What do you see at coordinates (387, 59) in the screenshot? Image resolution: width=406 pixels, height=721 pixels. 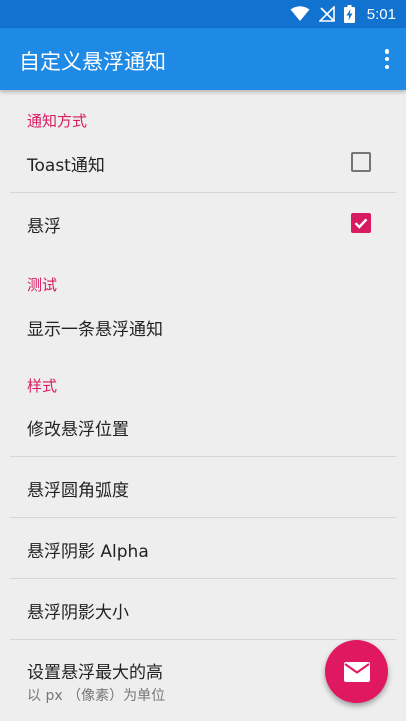 I see `more-vert-icon` at bounding box center [387, 59].